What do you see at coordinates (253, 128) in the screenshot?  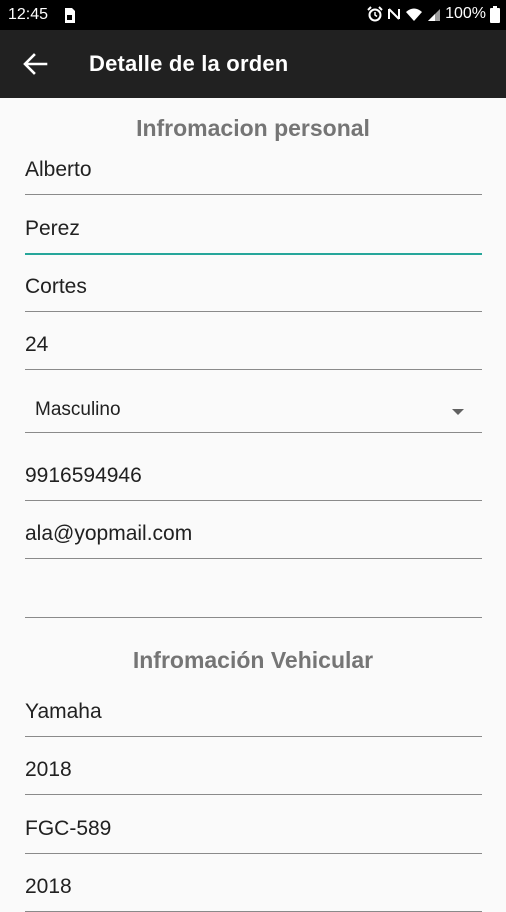 I see `personal-info-heading: Infromacion personal` at bounding box center [253, 128].